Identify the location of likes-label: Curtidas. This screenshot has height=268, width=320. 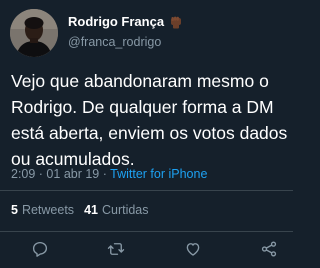
(125, 210).